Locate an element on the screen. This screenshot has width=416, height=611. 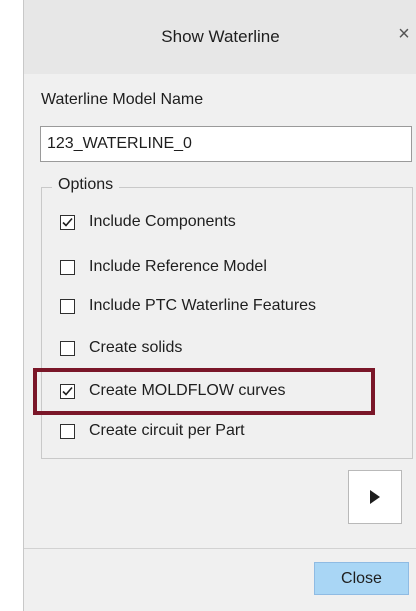
highlight-box is located at coordinates (204, 391).